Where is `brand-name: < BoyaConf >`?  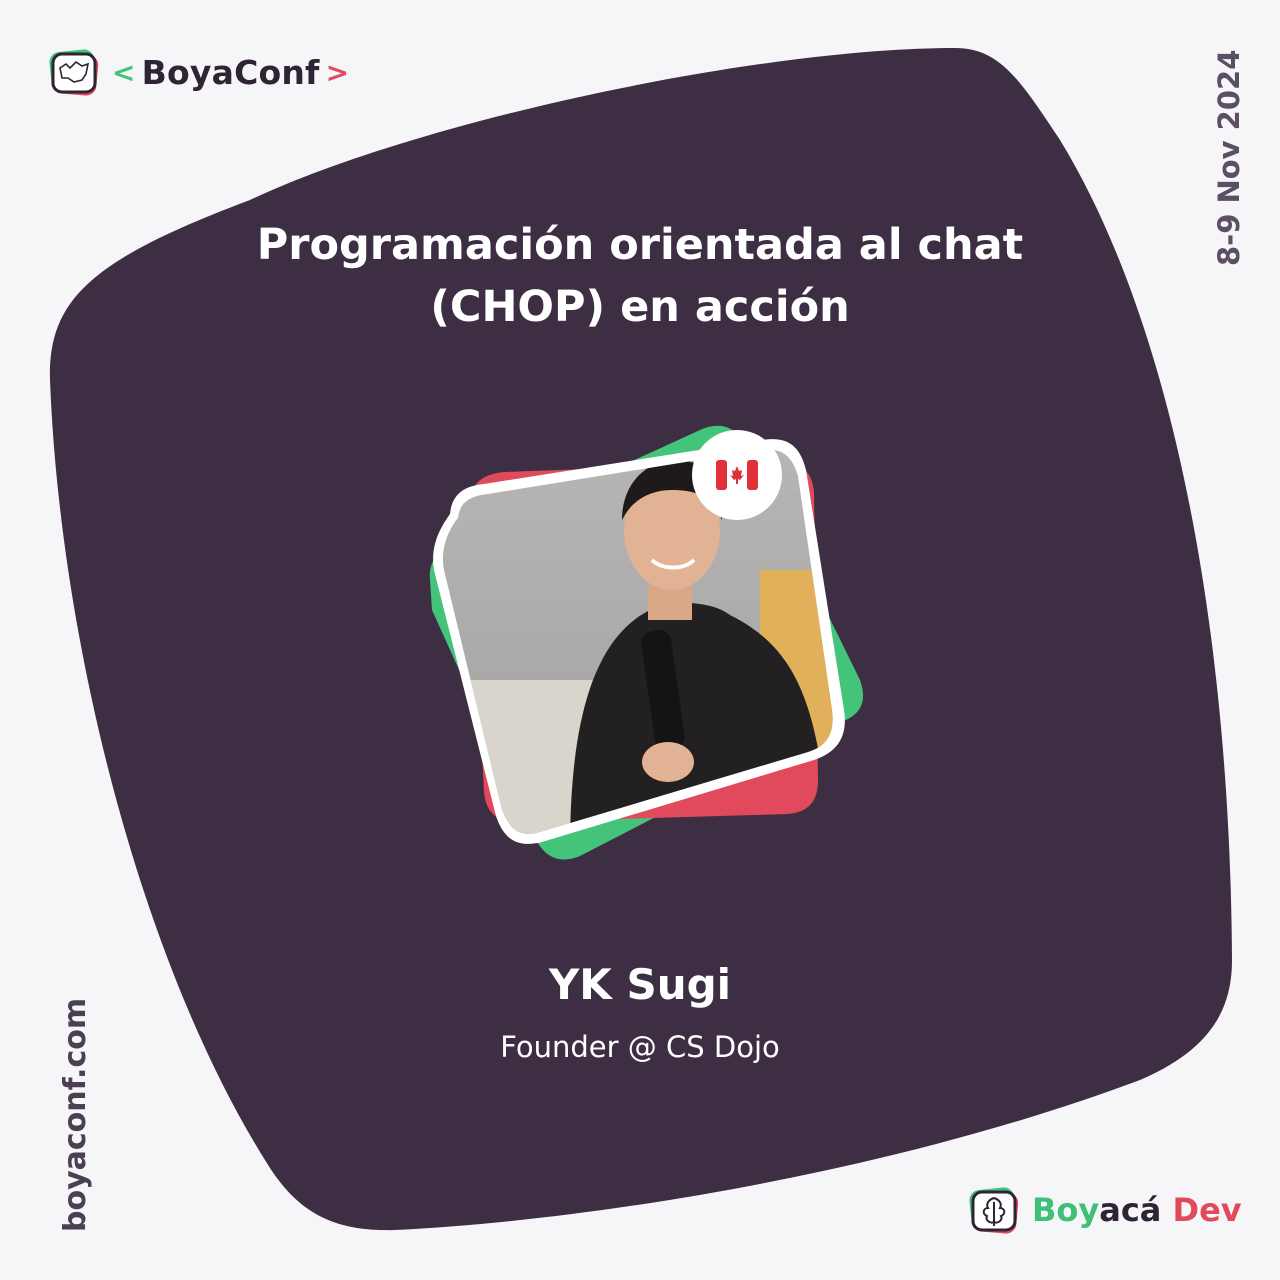
brand-name: < BoyaConf > is located at coordinates (230, 72).